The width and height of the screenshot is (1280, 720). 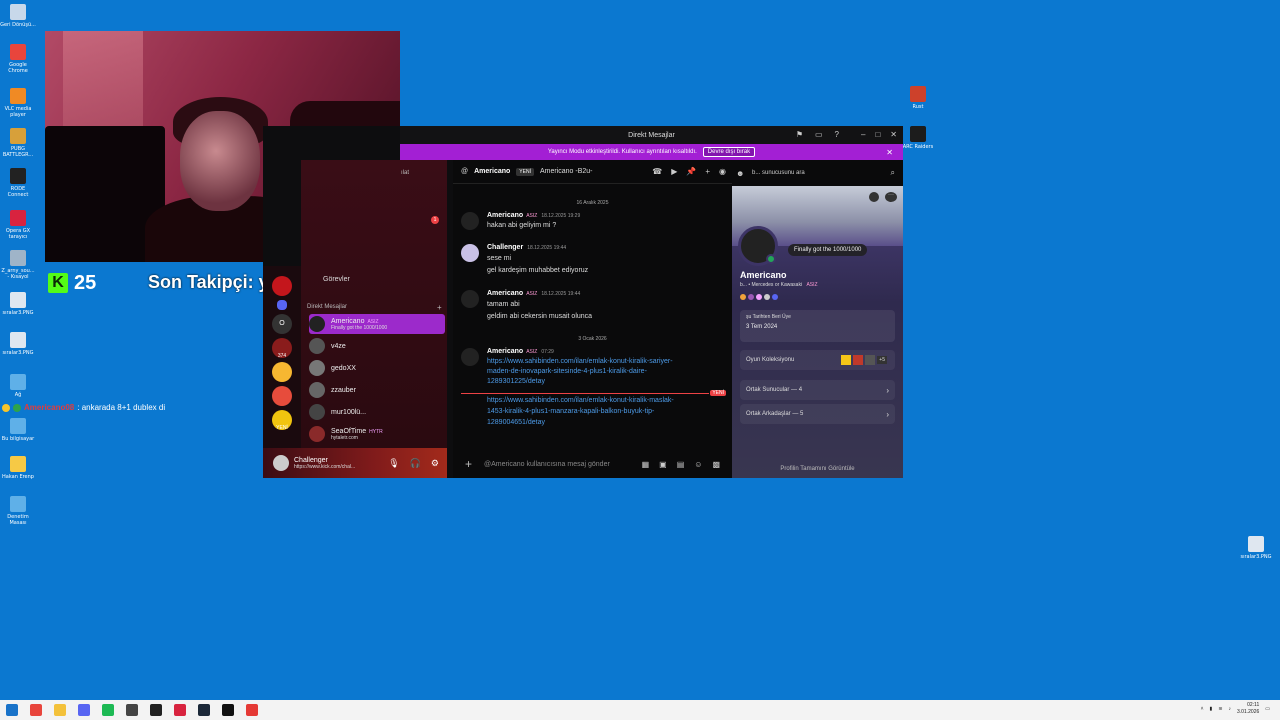 What do you see at coordinates (893, 134) in the screenshot?
I see `close-button: ✕` at bounding box center [893, 134].